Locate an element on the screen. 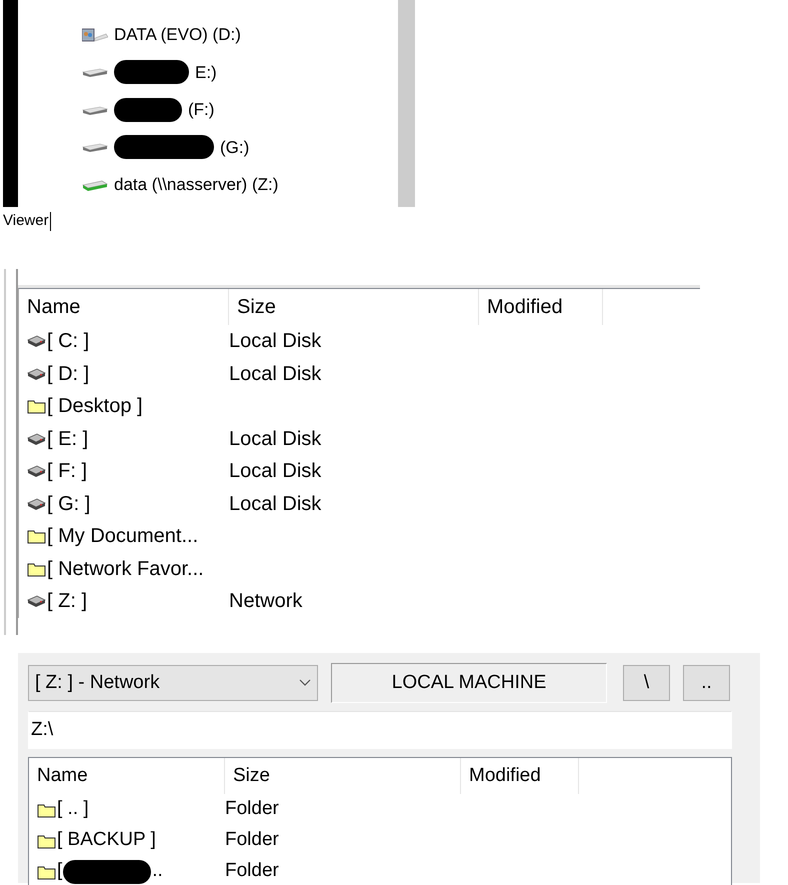  path-field: Z:\ is located at coordinates (380, 730).